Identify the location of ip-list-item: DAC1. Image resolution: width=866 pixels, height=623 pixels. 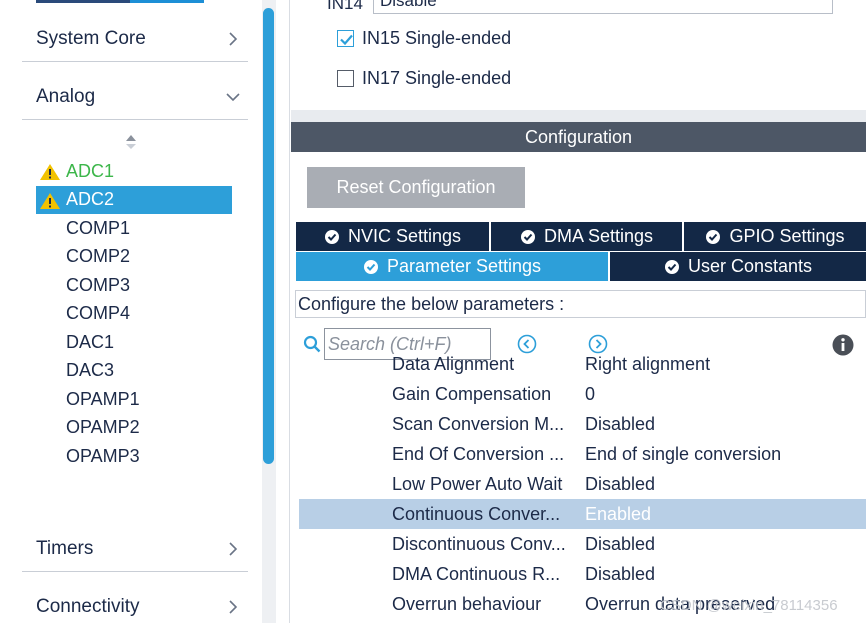
(134, 342).